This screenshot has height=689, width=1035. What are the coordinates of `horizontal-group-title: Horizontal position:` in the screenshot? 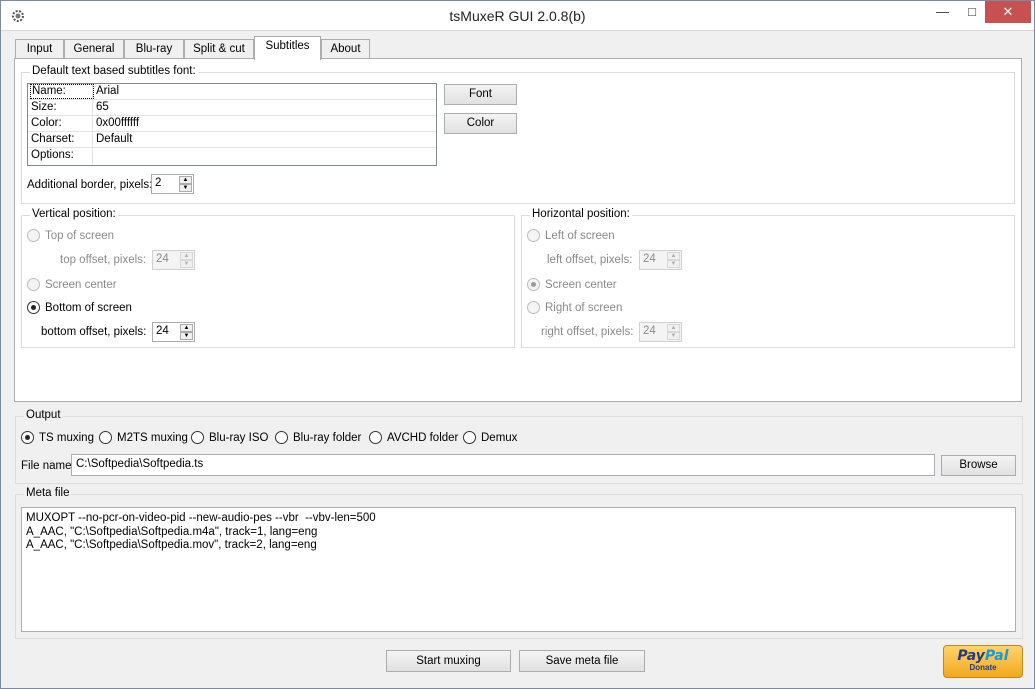 It's located at (581, 214).